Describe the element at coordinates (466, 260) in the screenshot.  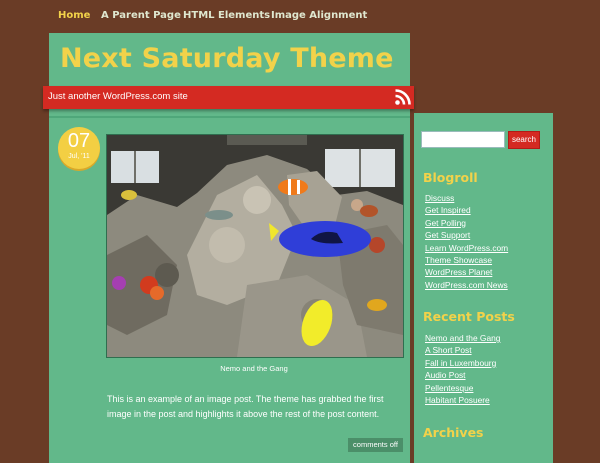
I see `blogroll-link: Theme Showcase` at that location.